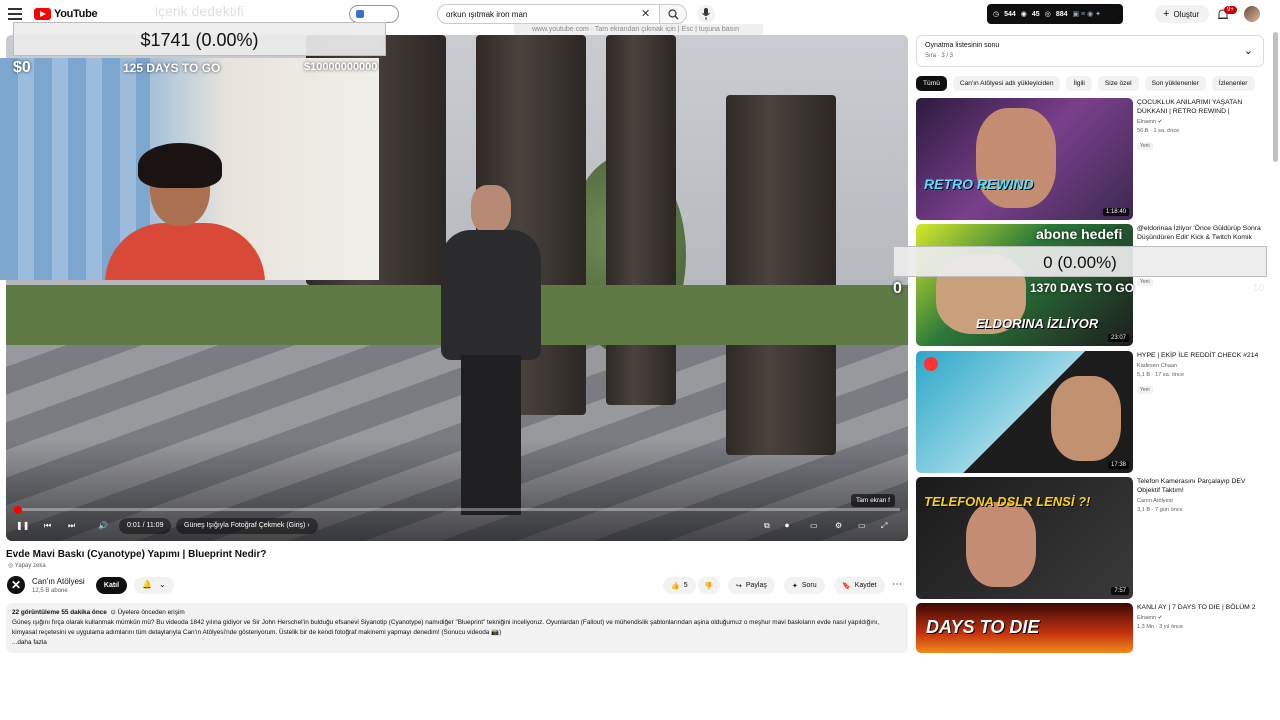 This screenshot has width=1280, height=720. What do you see at coordinates (787, 526) in the screenshot?
I see `autoplay-icon: ⏺` at bounding box center [787, 526].